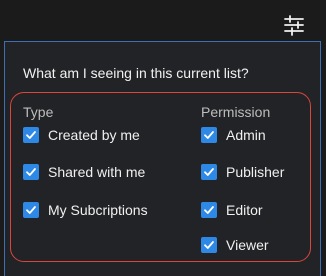 This screenshot has width=326, height=276. What do you see at coordinates (136, 73) in the screenshot?
I see `panel-question: What am I seeing in this current list?` at bounding box center [136, 73].